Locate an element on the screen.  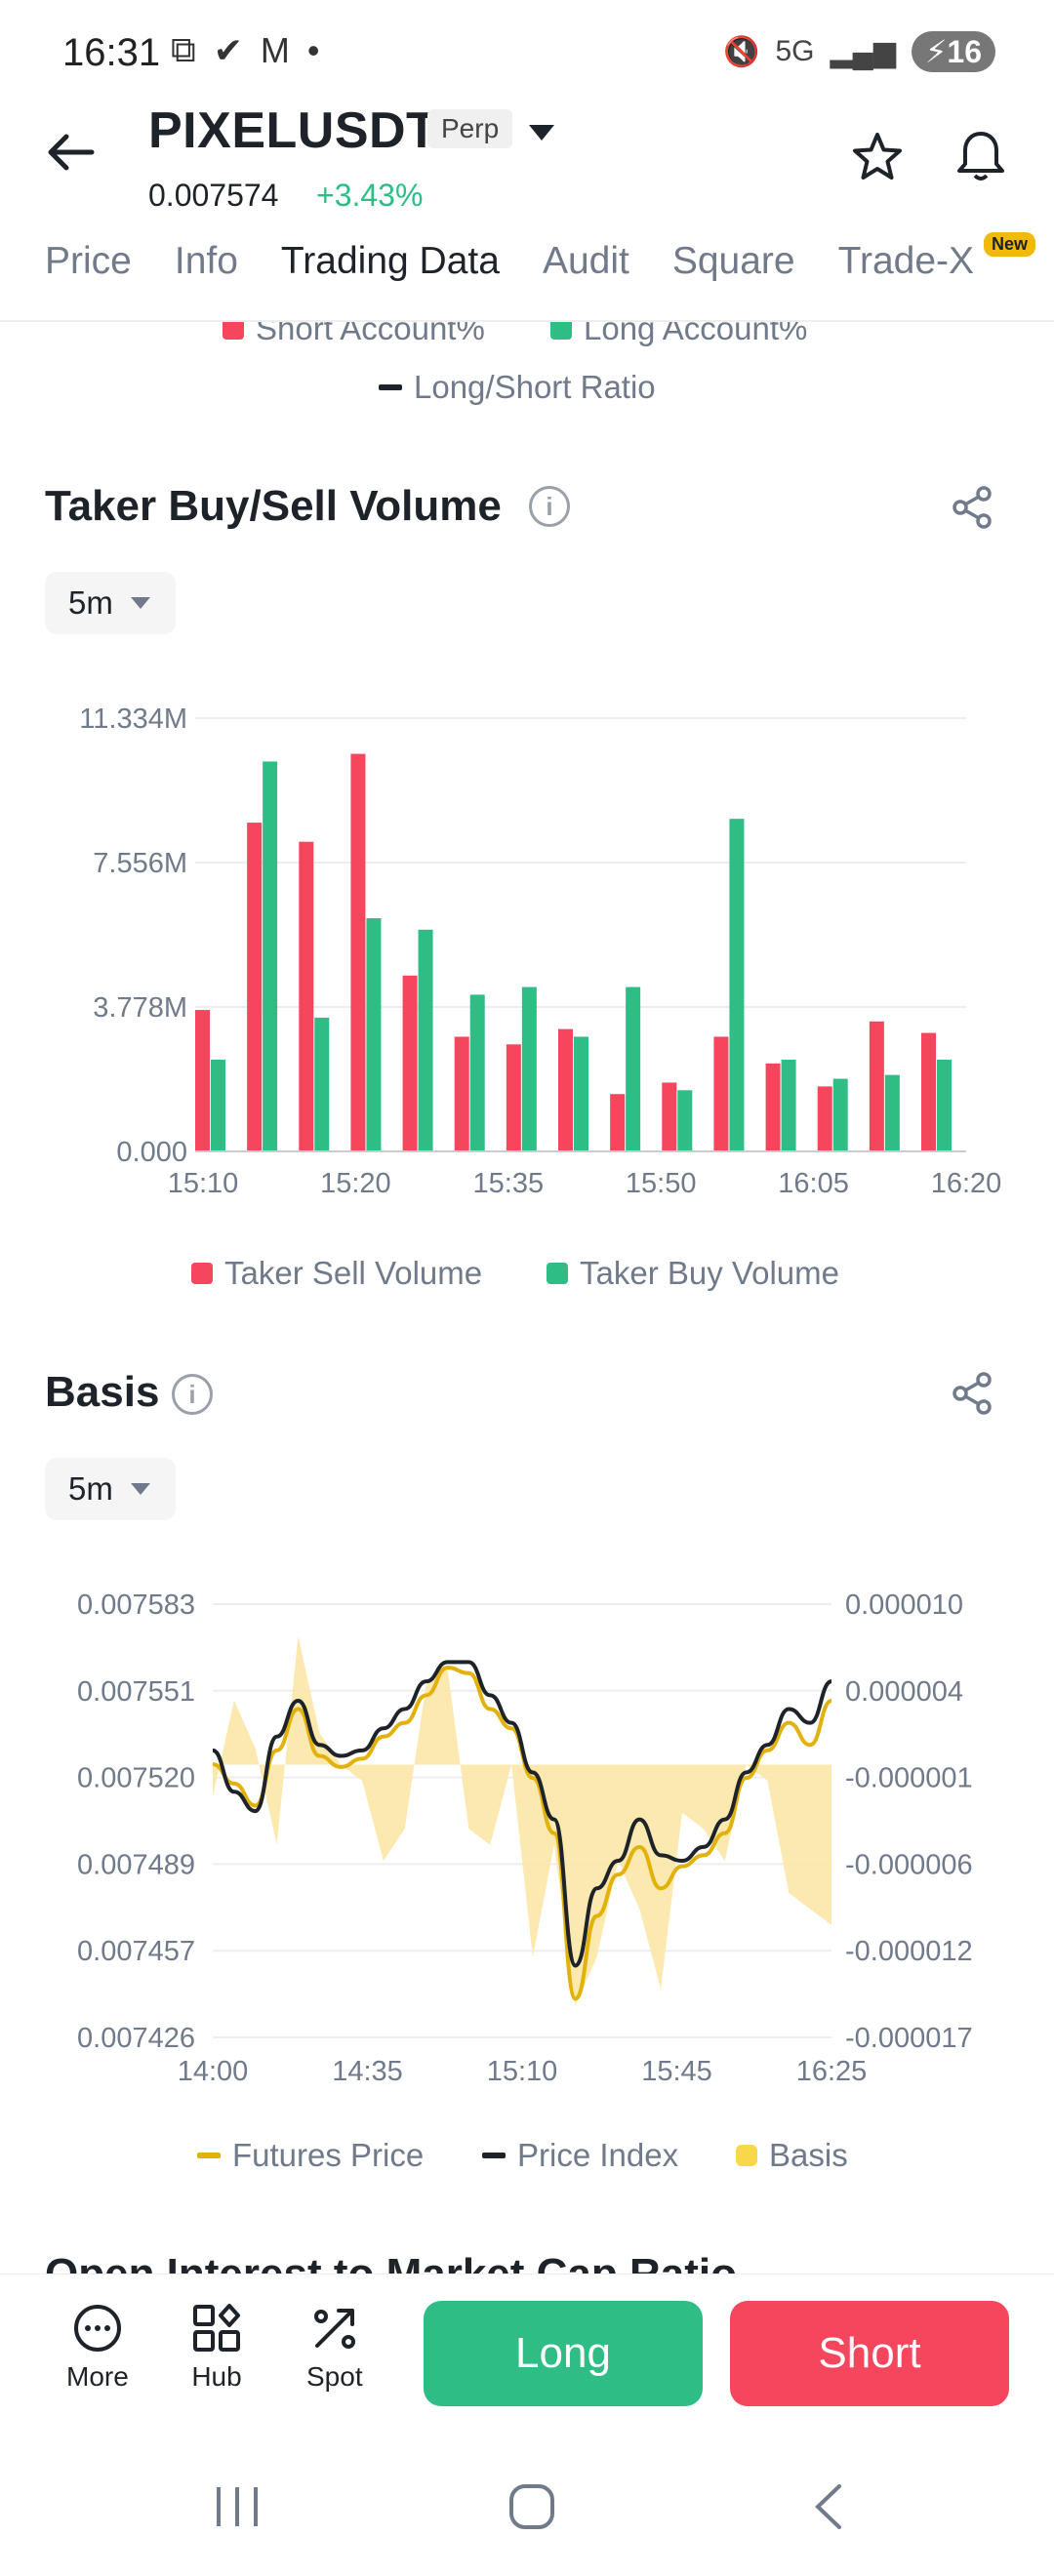
basis-interval-select: 5m is located at coordinates (110, 1489).